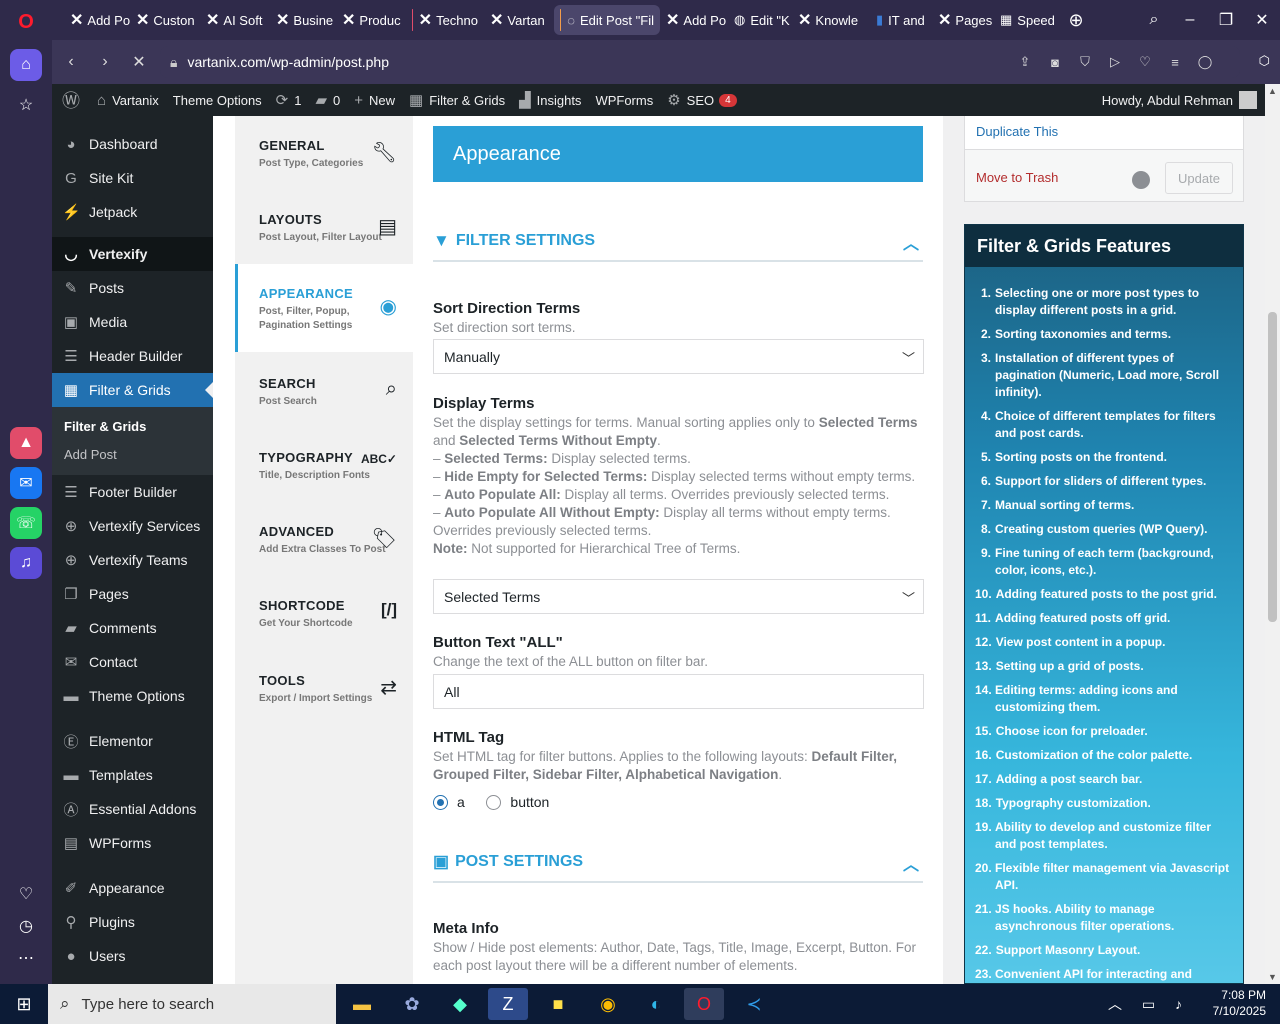 Image resolution: width=1280 pixels, height=1024 pixels. Describe the element at coordinates (128, 100) in the screenshot. I see `site-name-link: ⌂ Vartanix` at that location.